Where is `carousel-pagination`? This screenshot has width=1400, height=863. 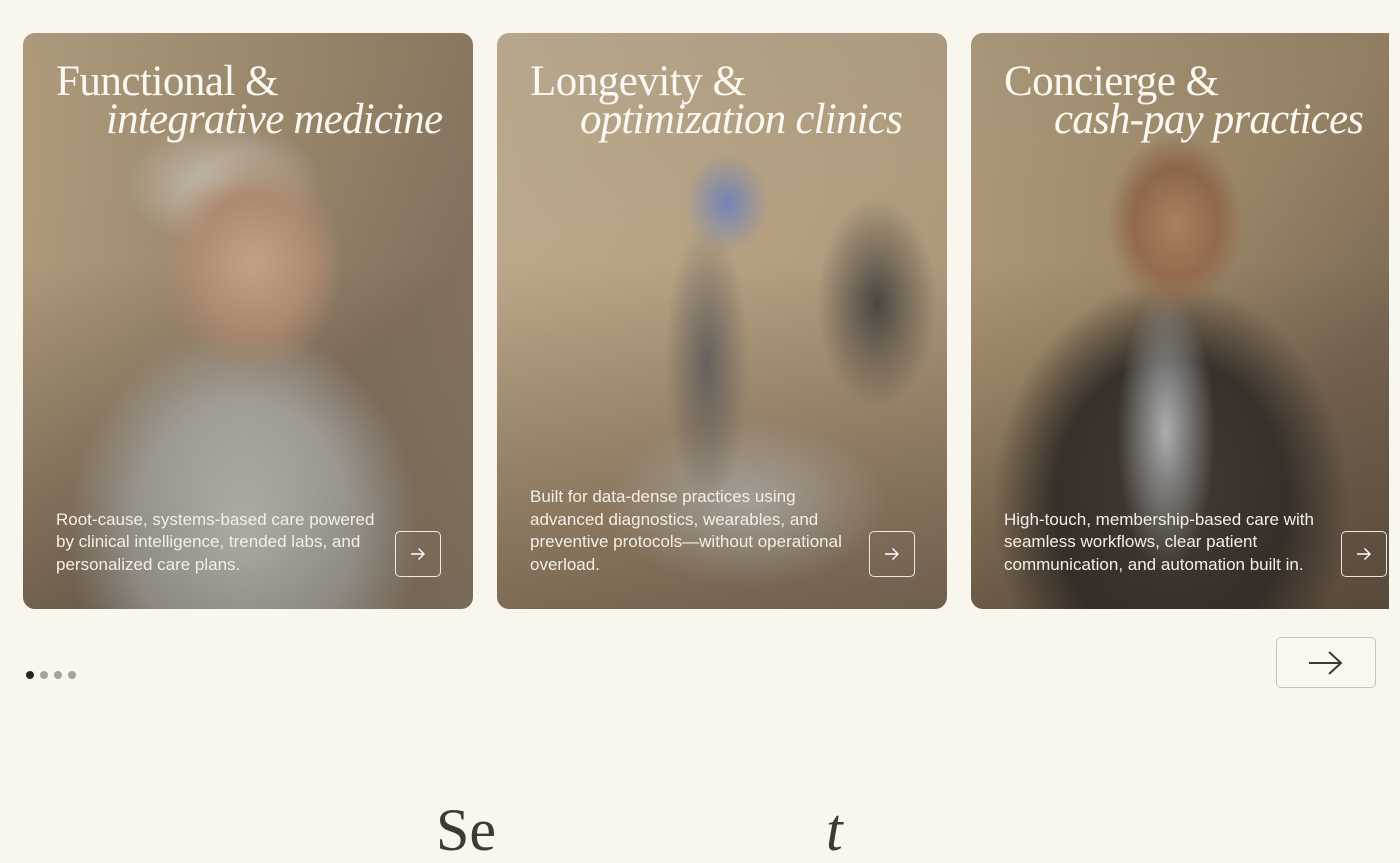
carousel-pagination is located at coordinates (51, 675).